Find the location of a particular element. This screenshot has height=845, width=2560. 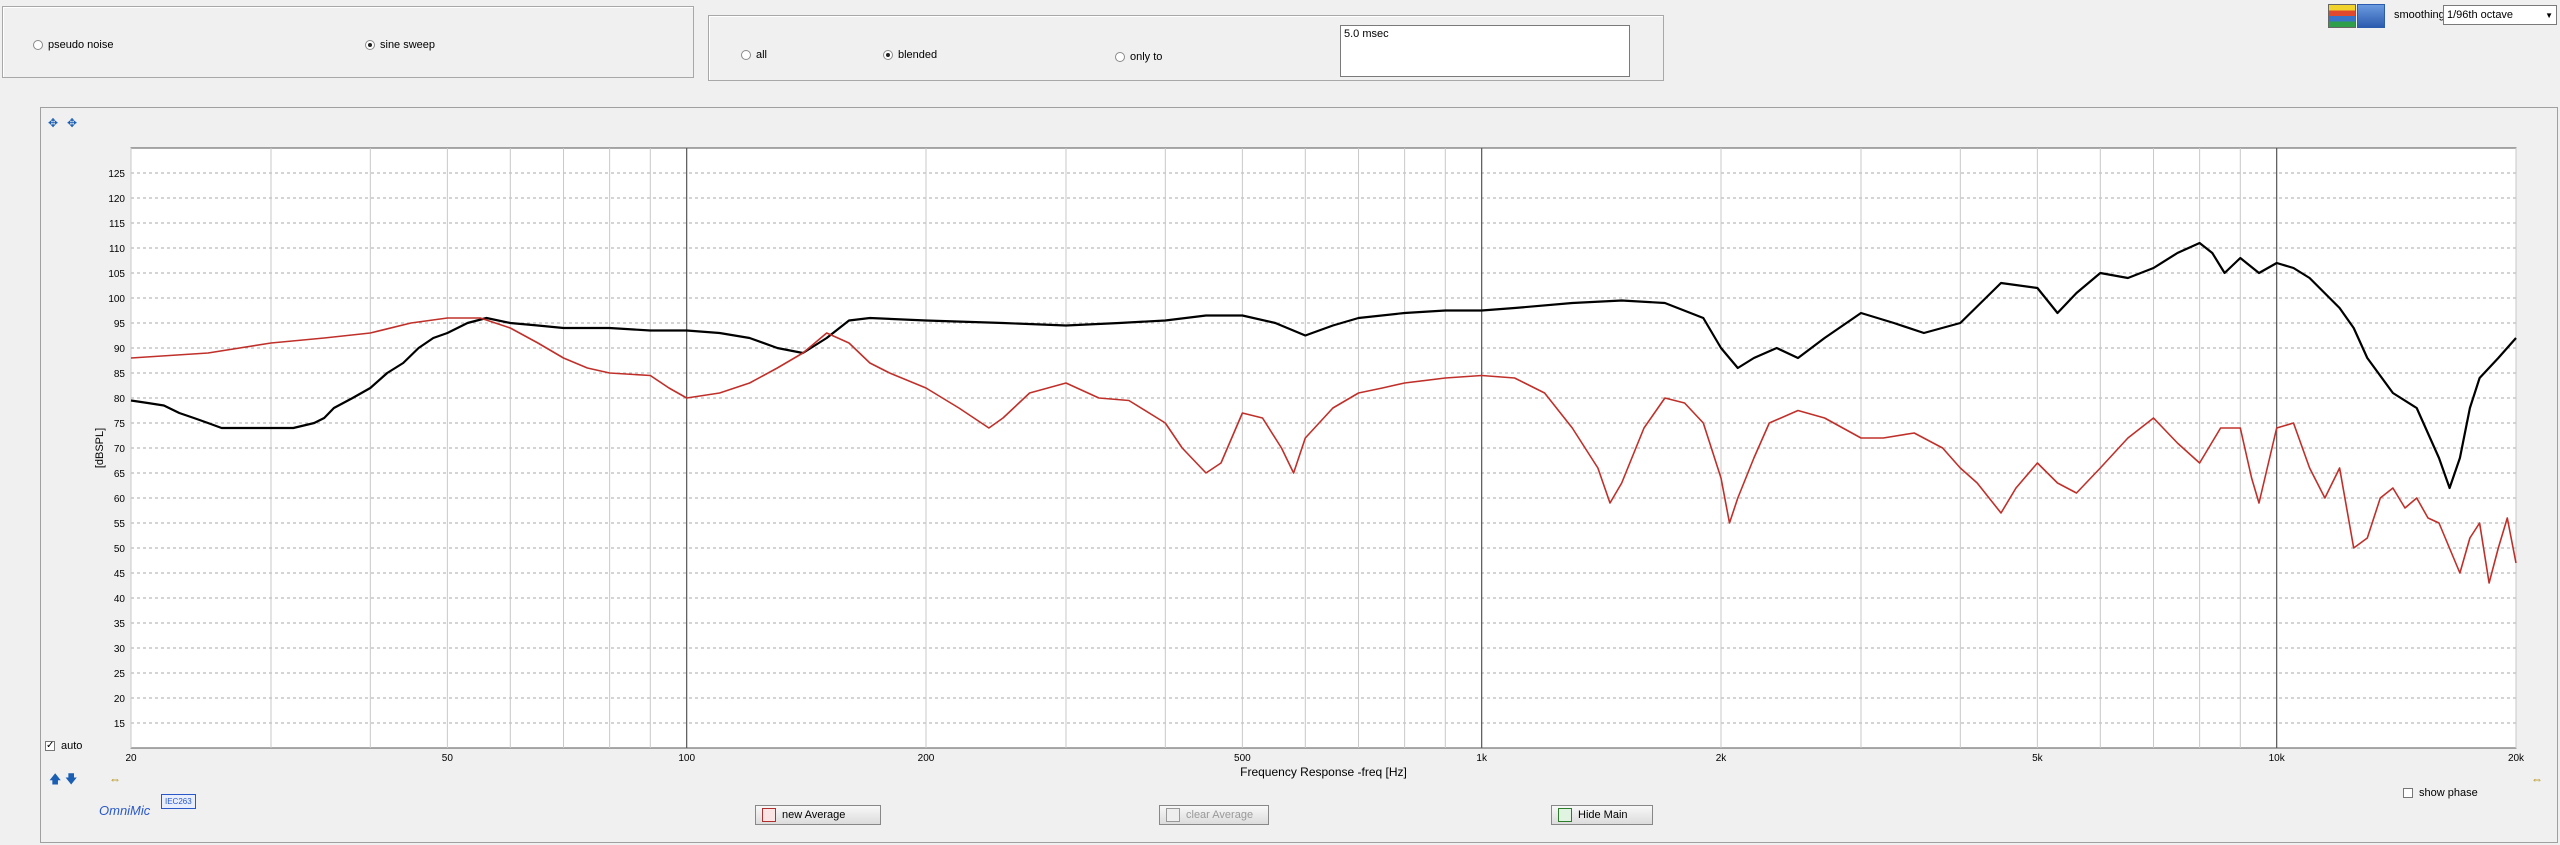

gate-time-input: 5.0 msec is located at coordinates (1485, 51).